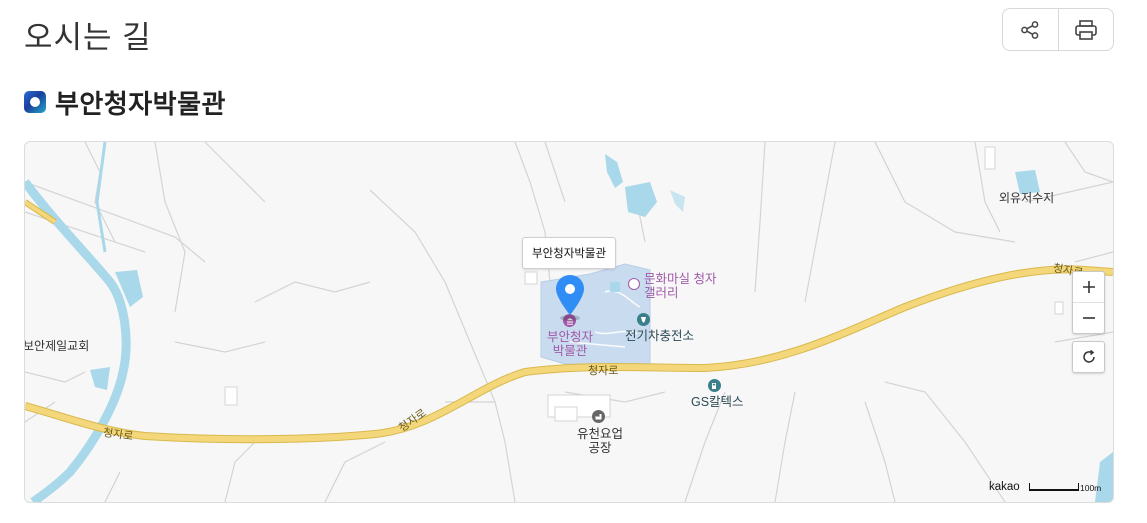 Image resolution: width=1147 pixels, height=523 pixels. What do you see at coordinates (1004, 487) in the screenshot?
I see `map-brand-logo: kakao` at bounding box center [1004, 487].